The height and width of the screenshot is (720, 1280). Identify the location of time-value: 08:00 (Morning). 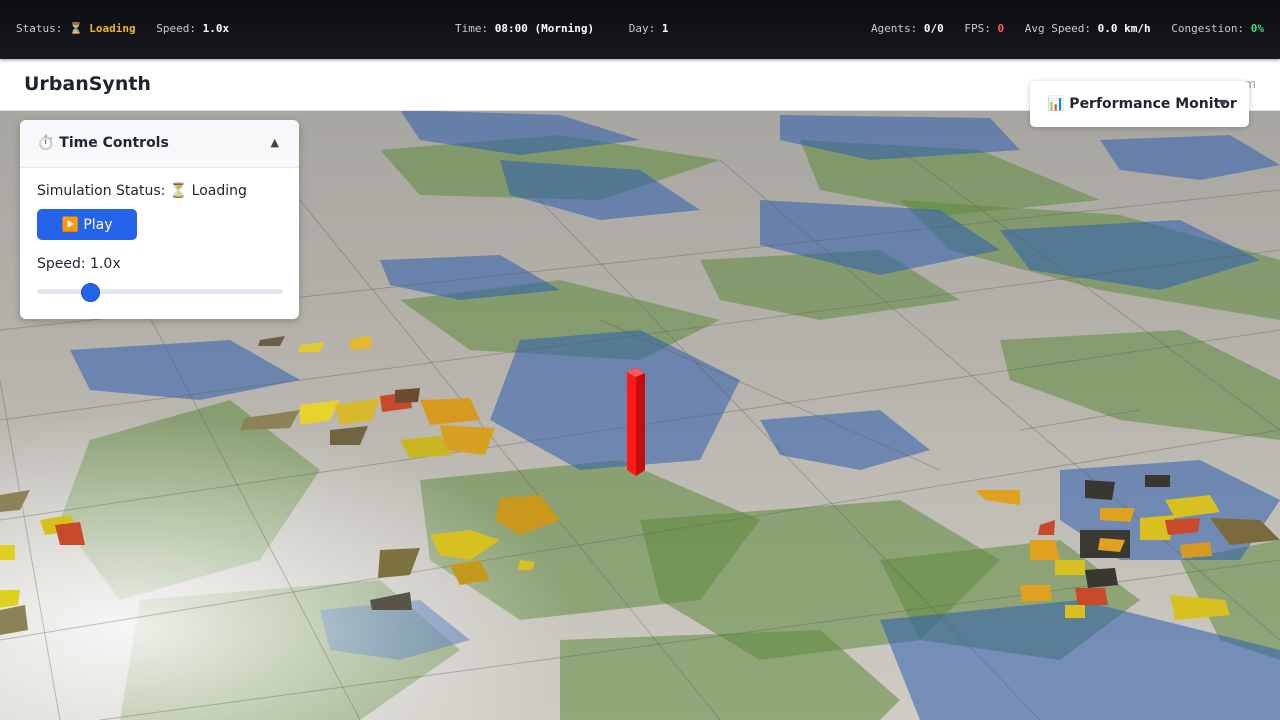
(544, 28).